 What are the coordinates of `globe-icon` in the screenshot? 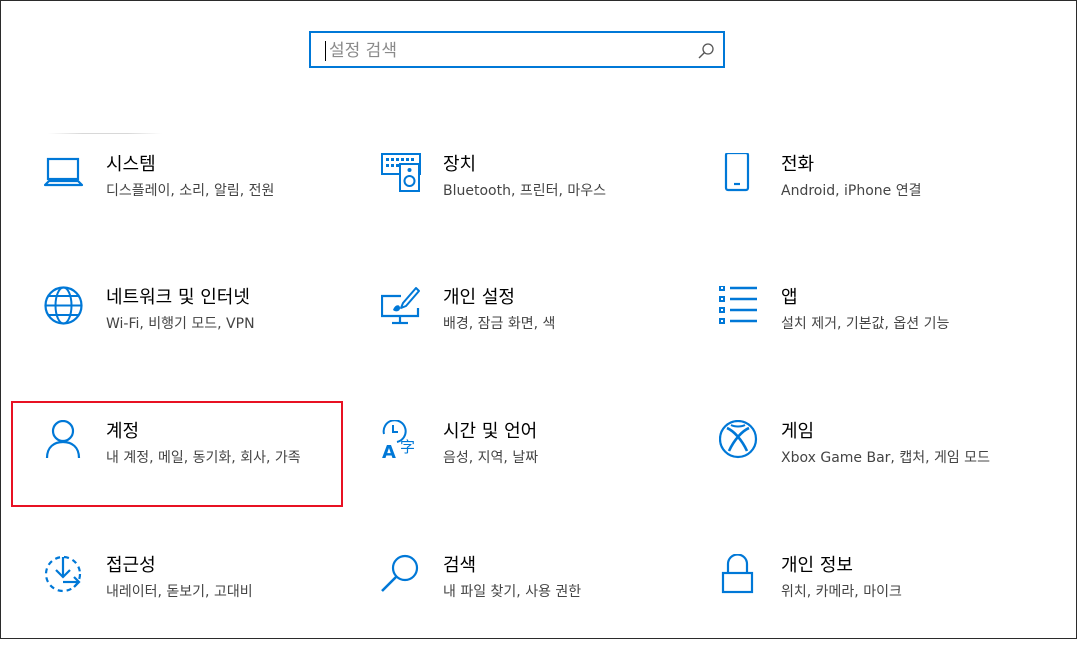 It's located at (64, 306).